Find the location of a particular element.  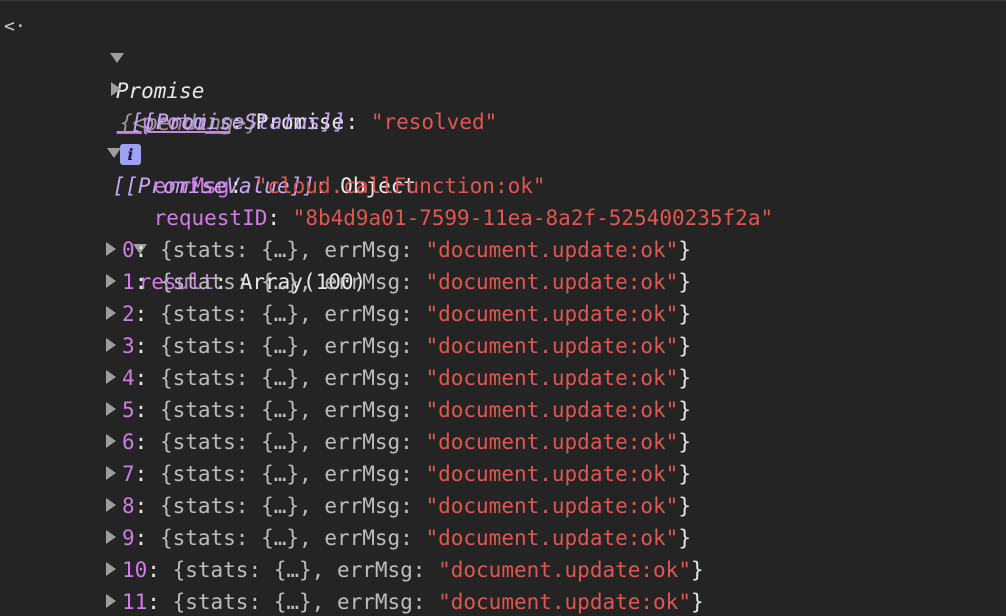

promise-status-row: [[PromiseStatus]]: "resolved" is located at coordinates (289, 104).